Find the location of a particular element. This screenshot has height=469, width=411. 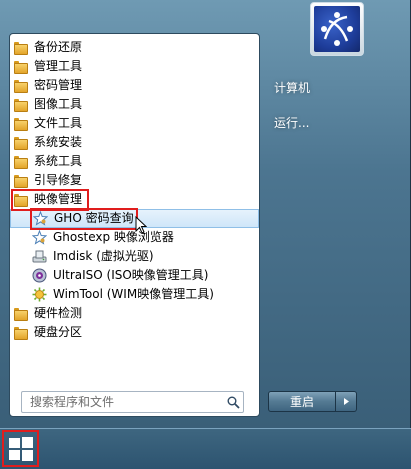

folder-label: 管理工具 is located at coordinates (58, 66).